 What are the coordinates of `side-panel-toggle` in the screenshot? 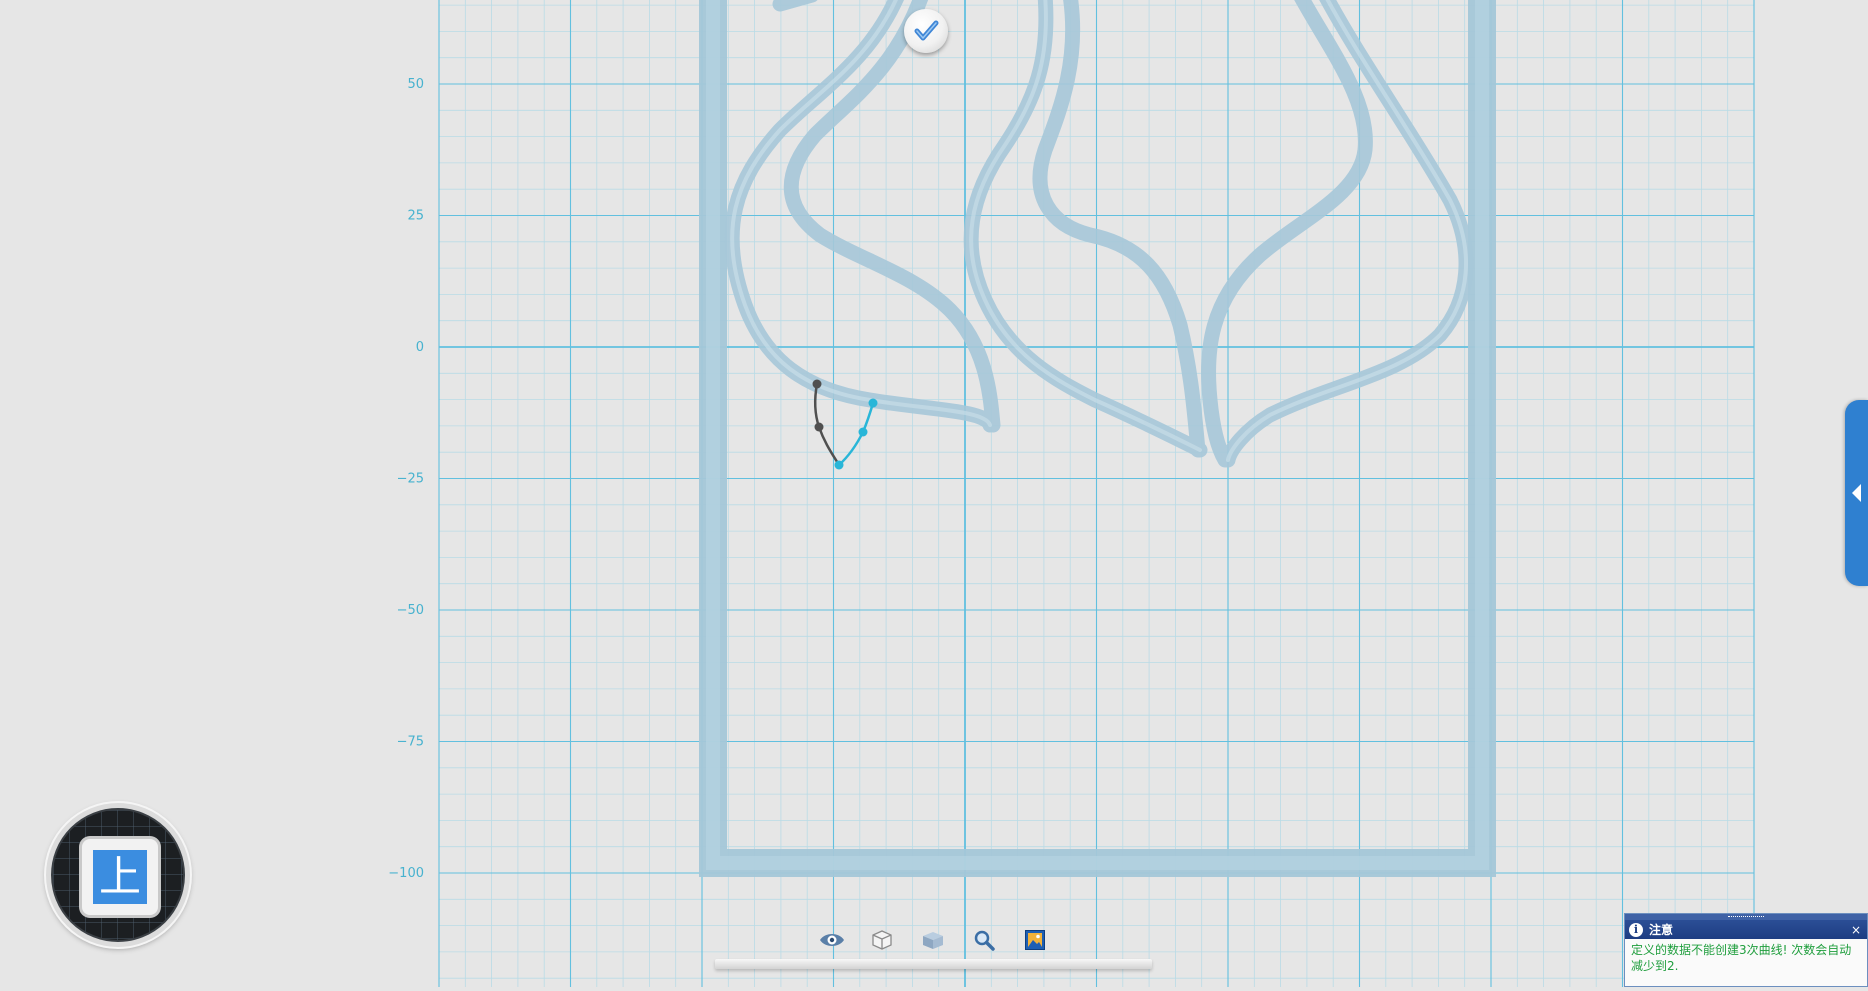 It's located at (1856, 493).